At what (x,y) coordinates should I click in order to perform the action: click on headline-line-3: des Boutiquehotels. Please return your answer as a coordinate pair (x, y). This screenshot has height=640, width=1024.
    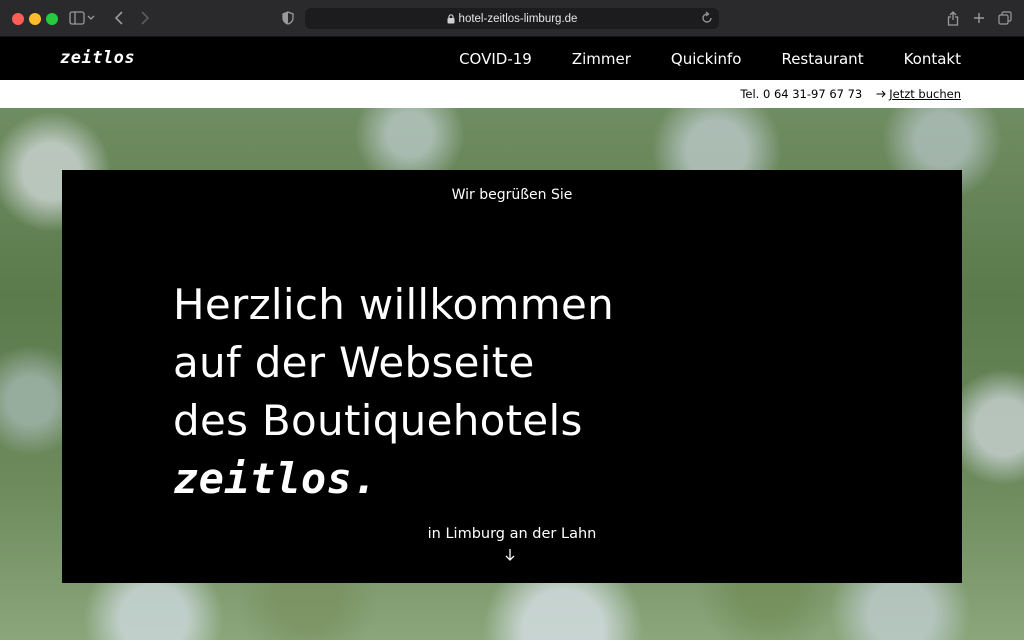
    Looking at the image, I should click on (378, 420).